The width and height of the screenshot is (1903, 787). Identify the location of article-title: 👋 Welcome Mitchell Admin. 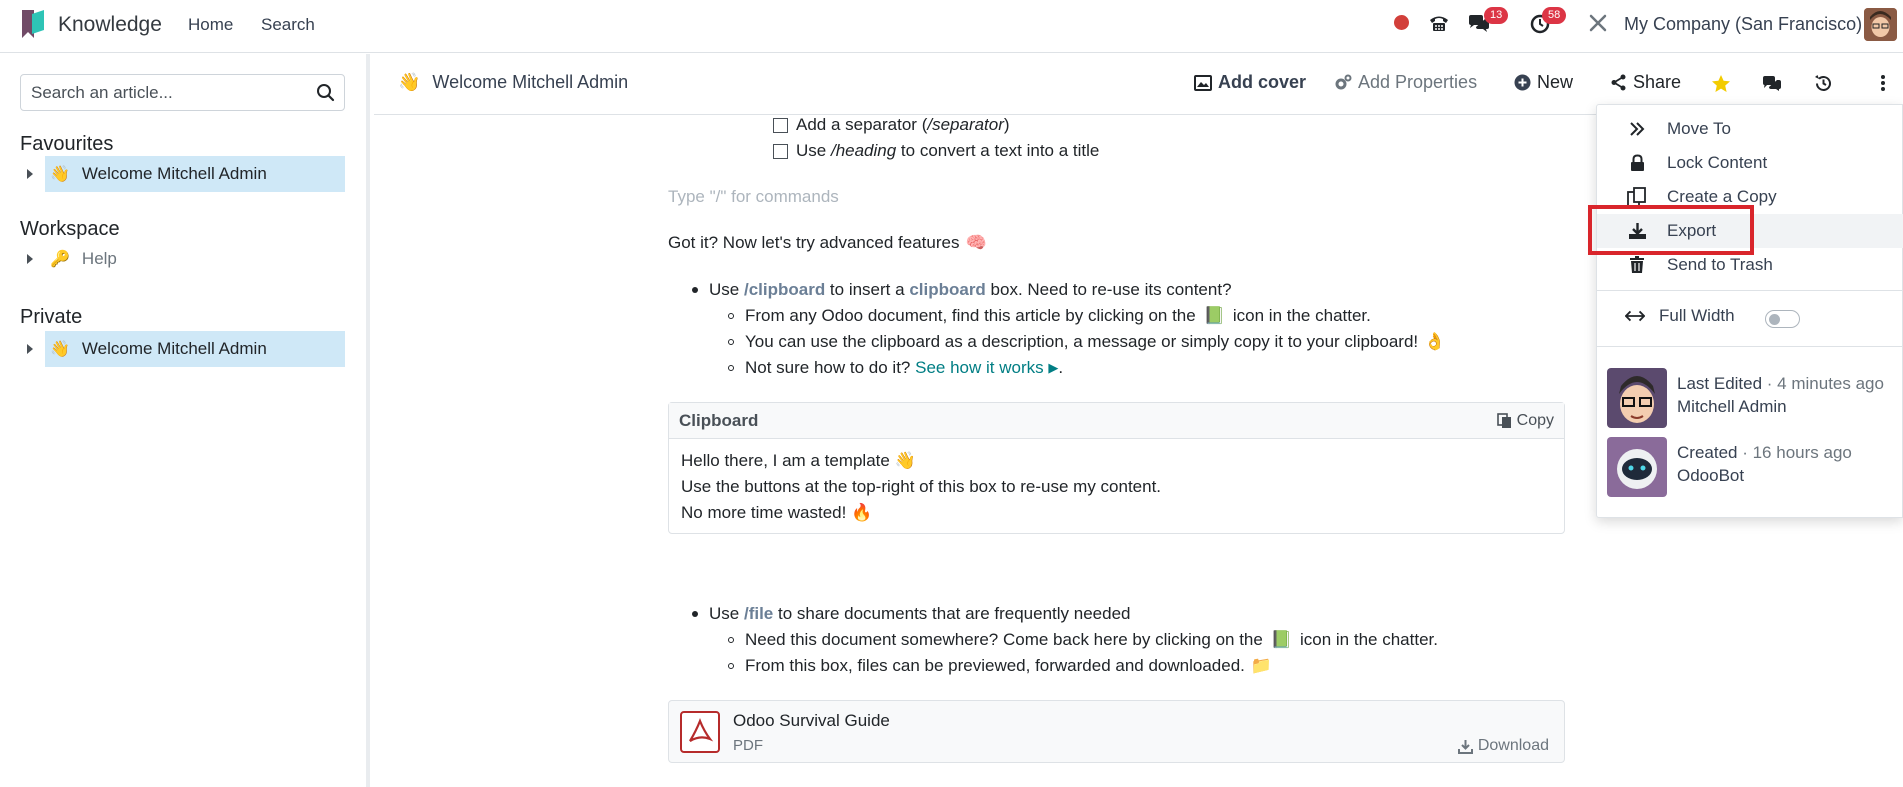
(513, 82).